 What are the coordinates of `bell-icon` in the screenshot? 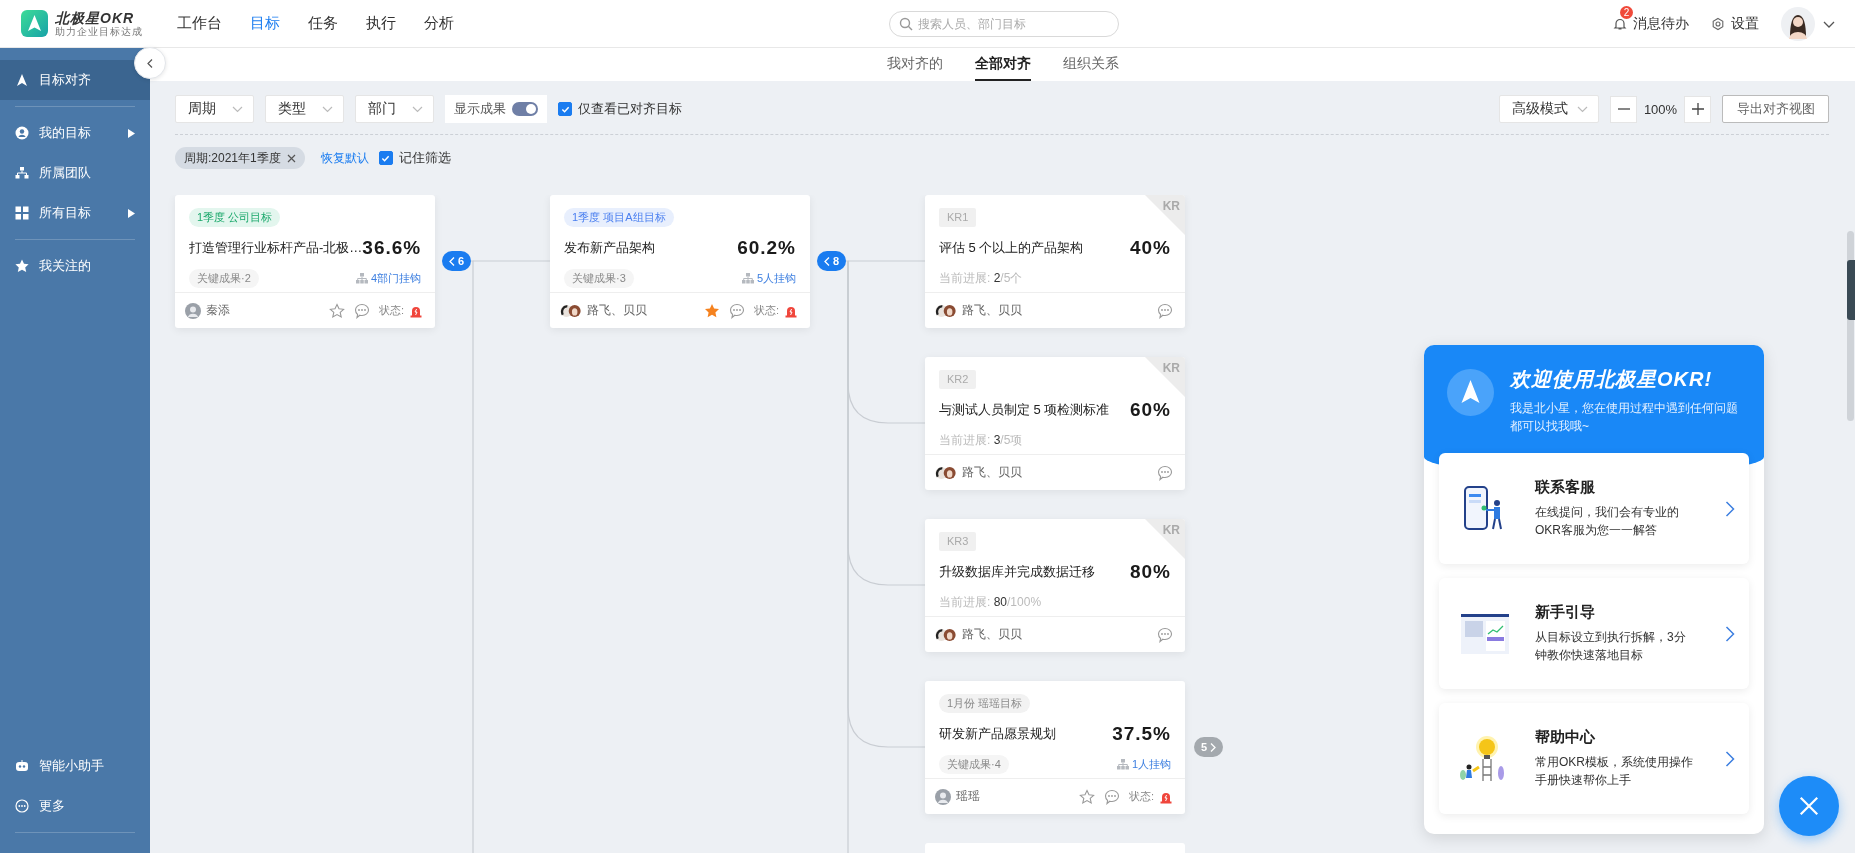 It's located at (1620, 23).